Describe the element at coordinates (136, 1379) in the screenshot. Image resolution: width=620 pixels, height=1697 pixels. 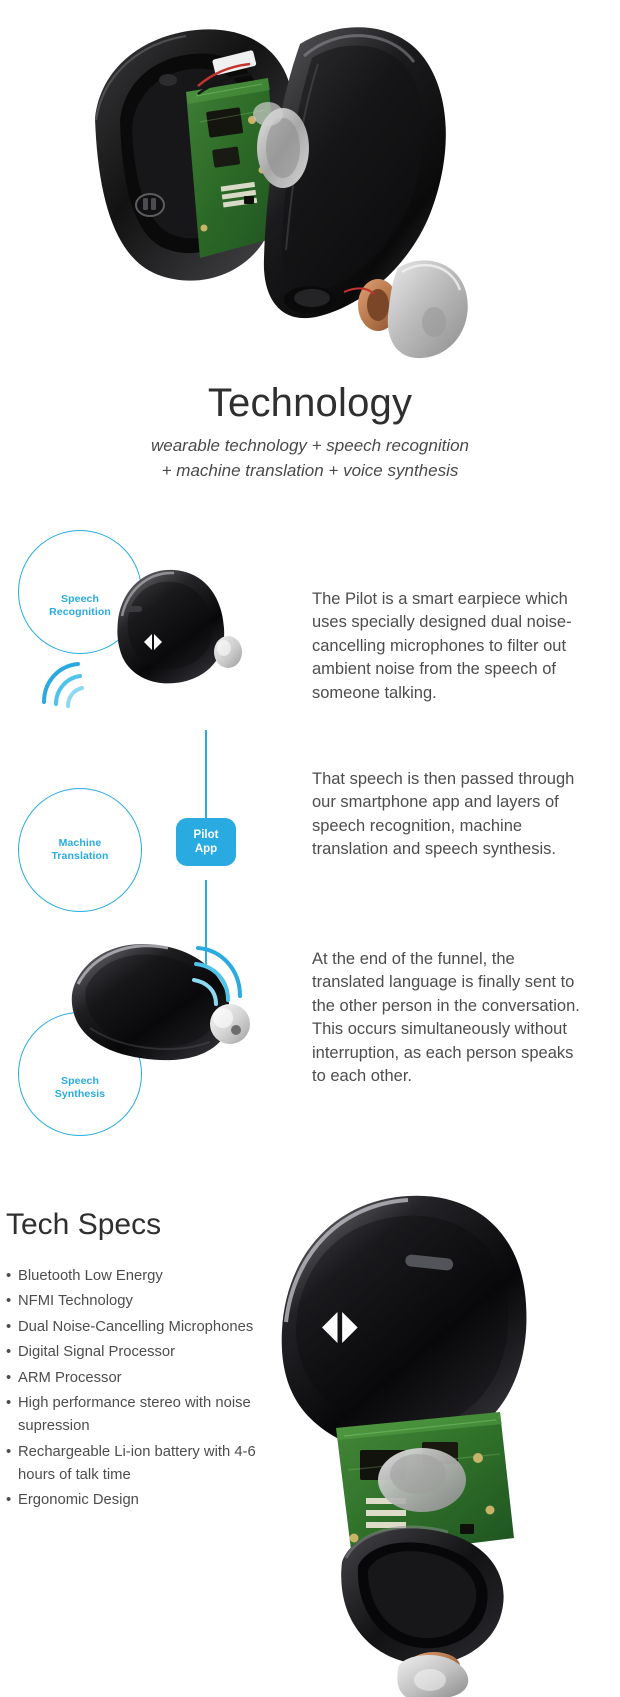
I see `tech-specs-item: ARM Processor` at that location.